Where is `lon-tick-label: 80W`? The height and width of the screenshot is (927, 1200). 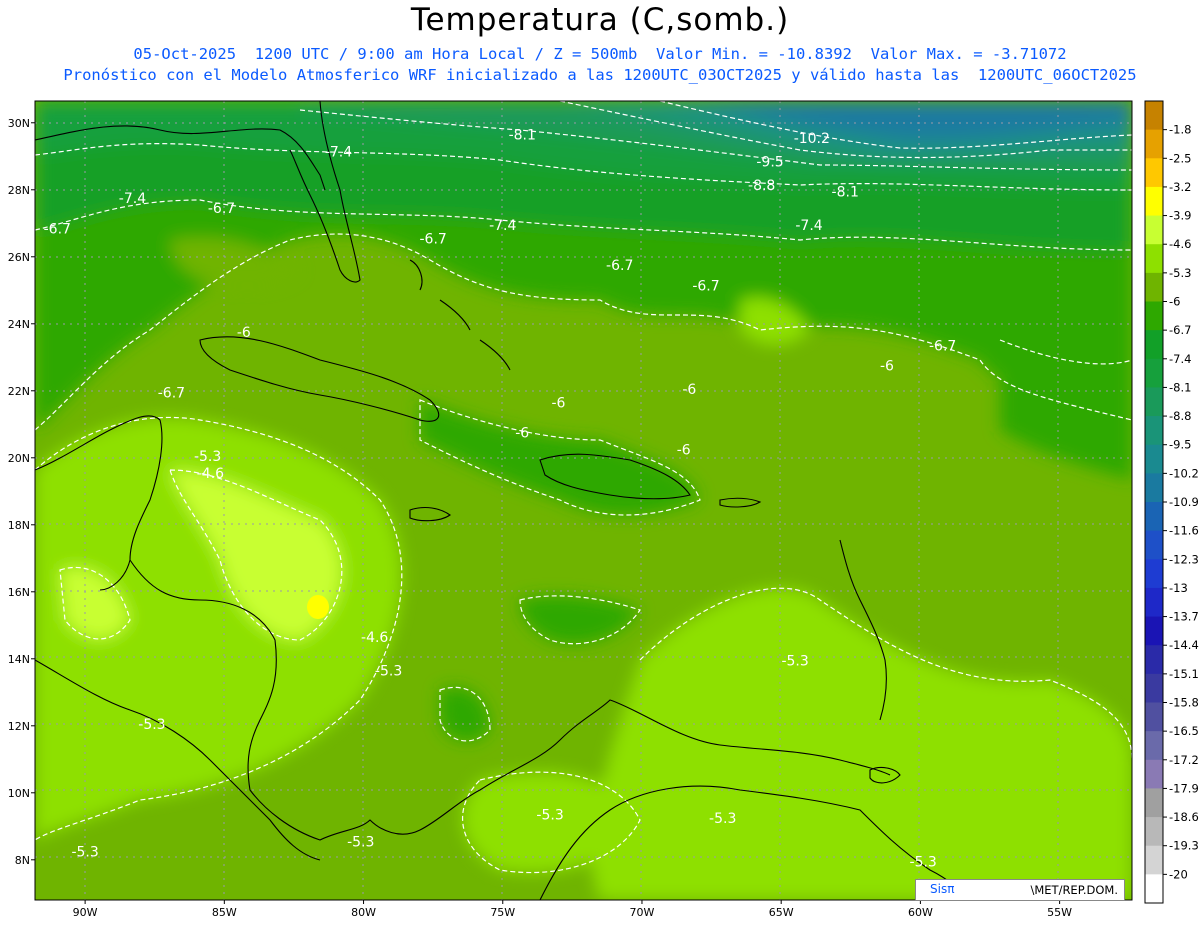
lon-tick-label: 80W is located at coordinates (363, 912).